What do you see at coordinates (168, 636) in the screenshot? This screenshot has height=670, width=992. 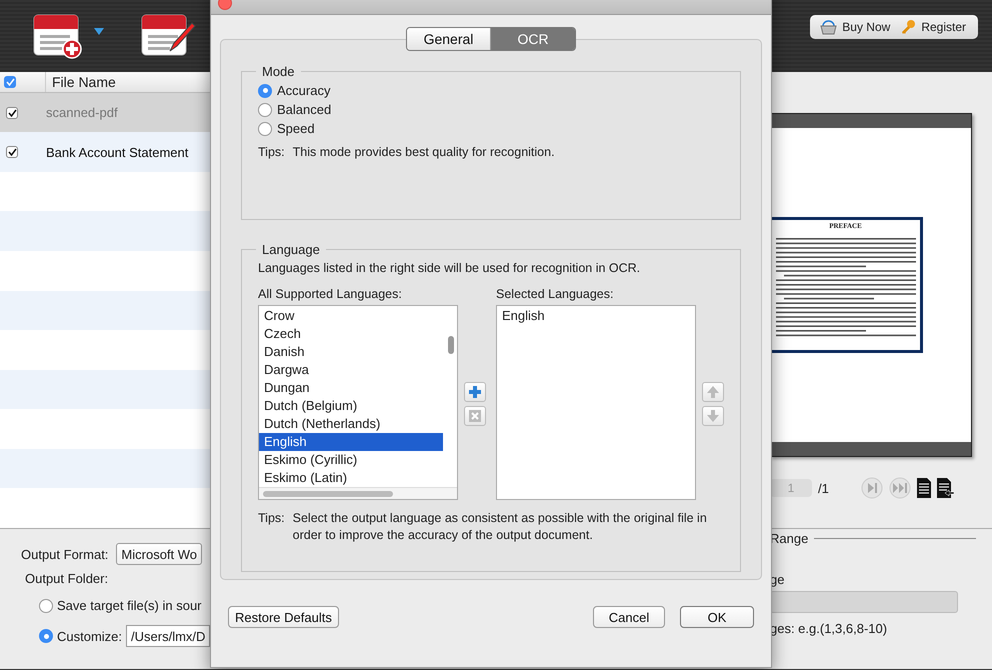 I see `folder-path-field: /Users/lmx/D` at bounding box center [168, 636].